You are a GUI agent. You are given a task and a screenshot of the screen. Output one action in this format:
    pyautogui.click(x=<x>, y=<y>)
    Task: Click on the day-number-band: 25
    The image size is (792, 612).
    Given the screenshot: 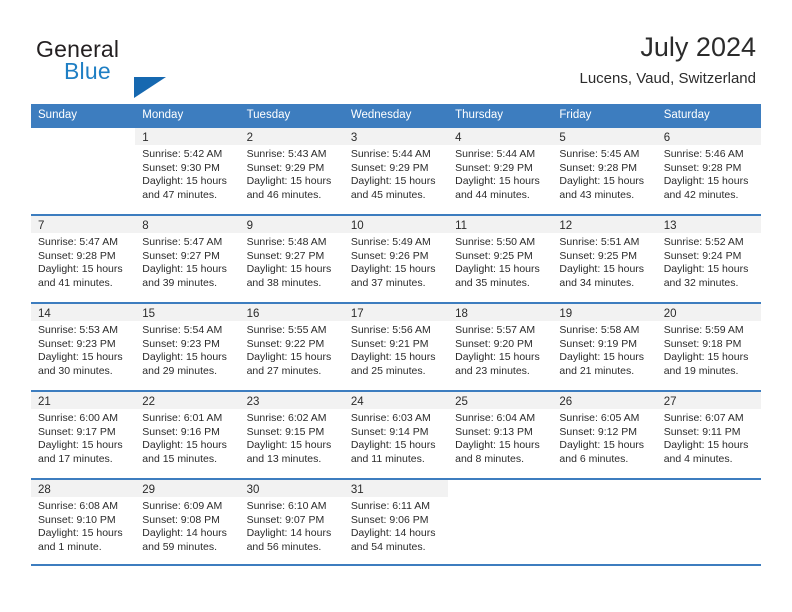 What is the action you would take?
    pyautogui.click(x=500, y=400)
    